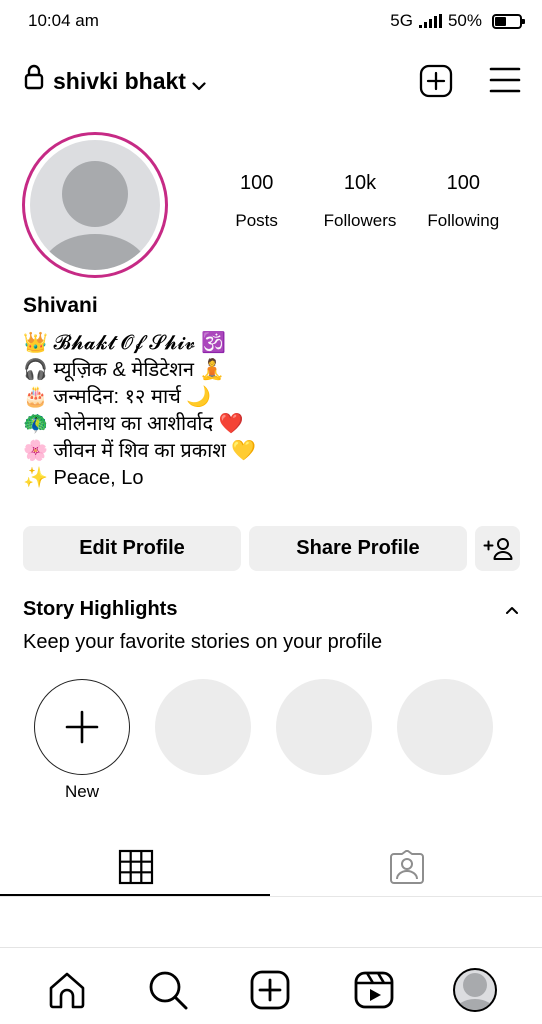  I want to click on nav-reels, so click(374, 990).